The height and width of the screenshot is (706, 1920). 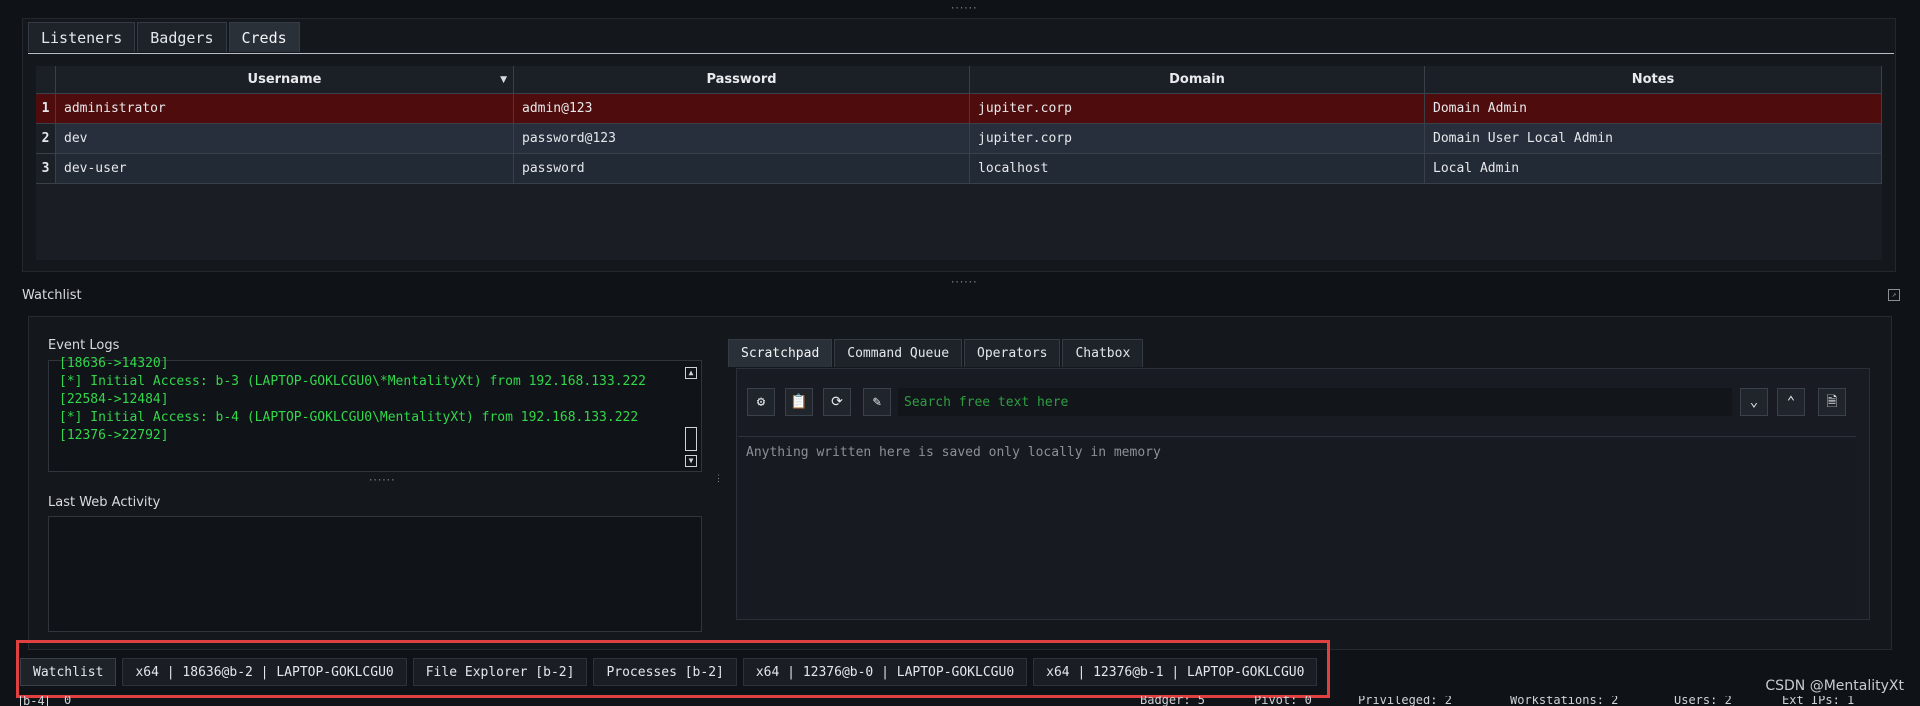 I want to click on sync-icon: ⟳, so click(x=837, y=402).